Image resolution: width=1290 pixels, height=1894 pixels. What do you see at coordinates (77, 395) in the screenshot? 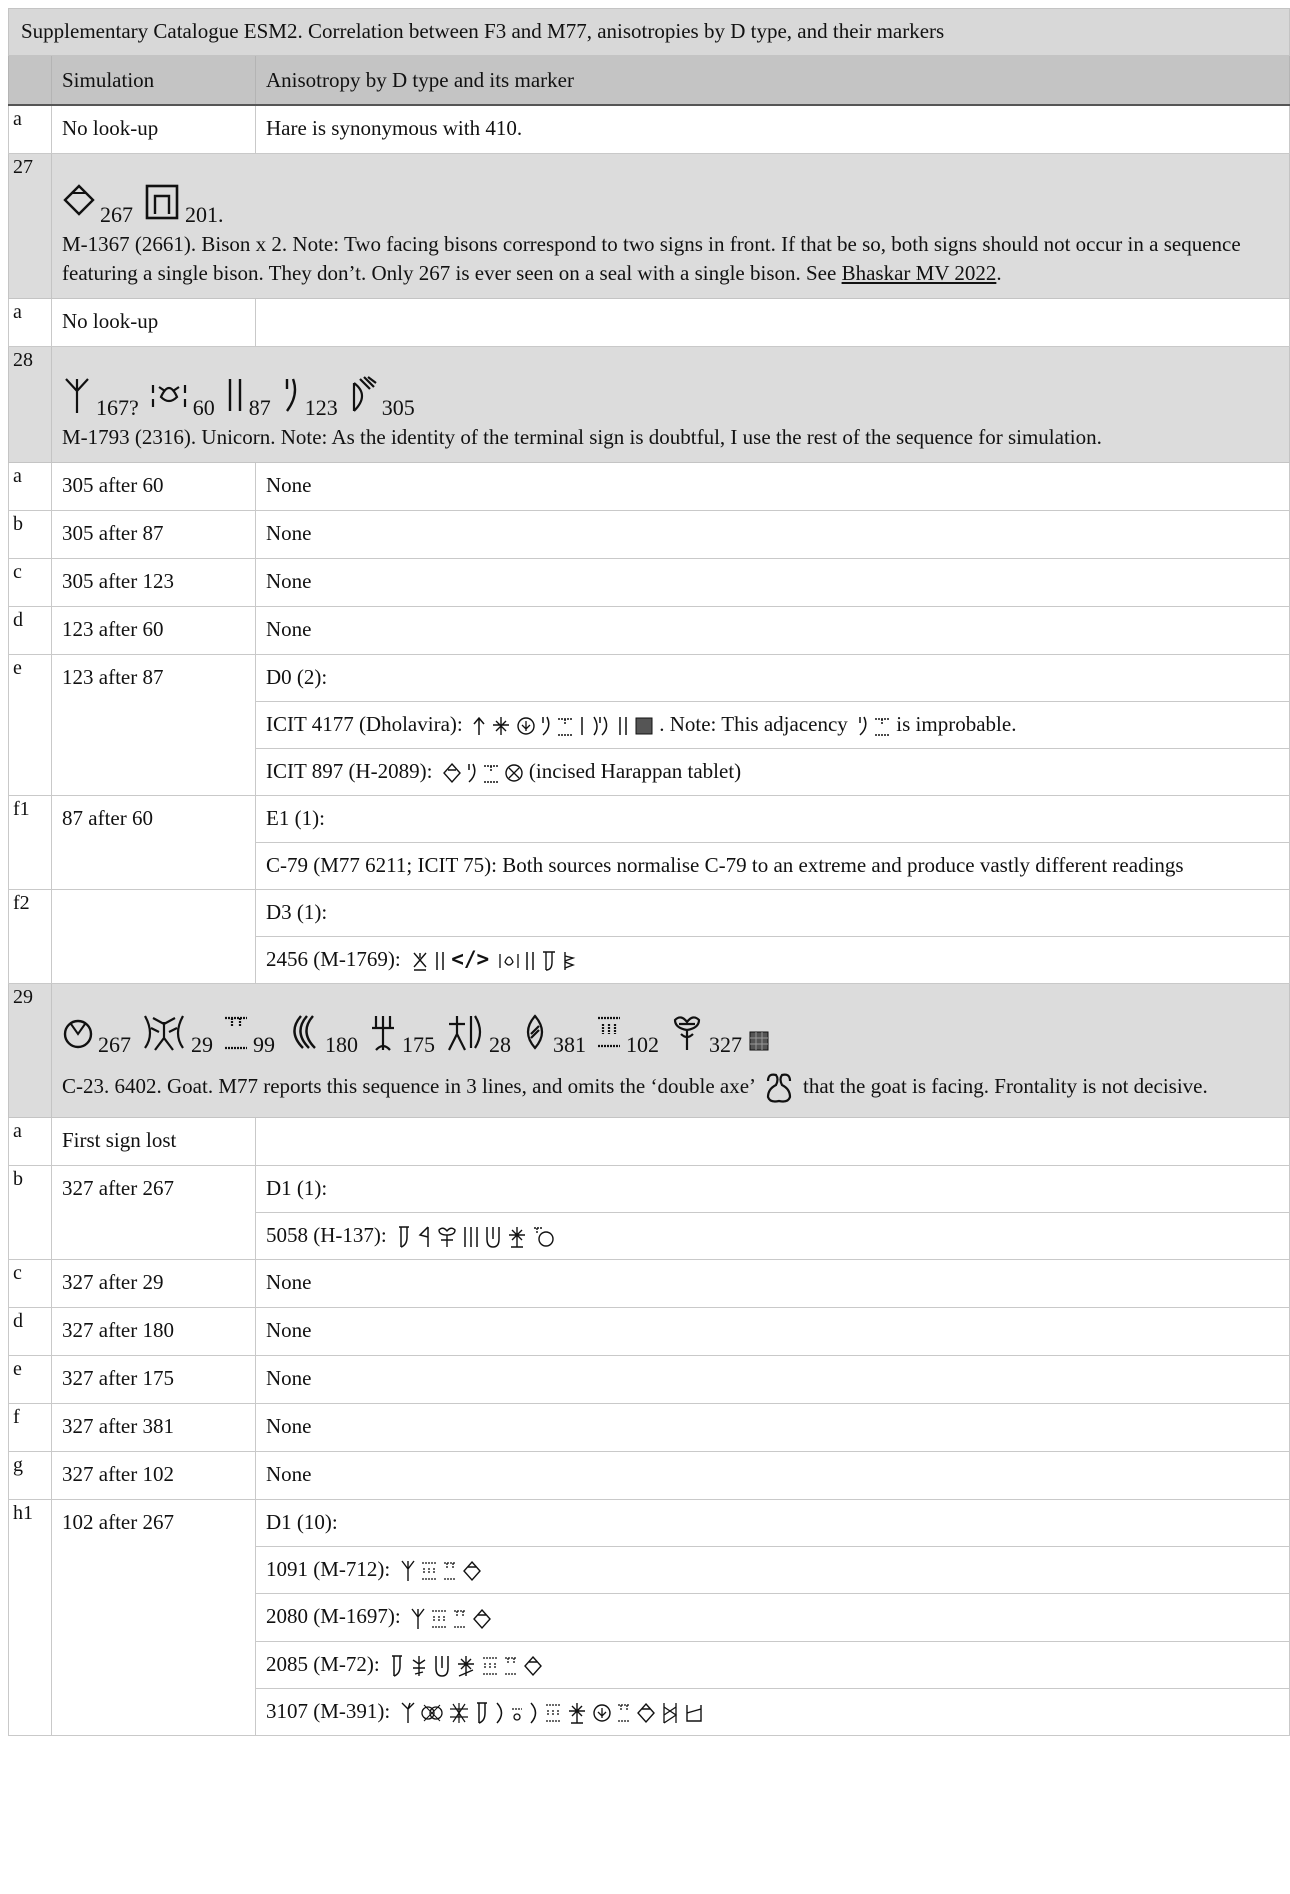
I see `trident-sign-icon` at bounding box center [77, 395].